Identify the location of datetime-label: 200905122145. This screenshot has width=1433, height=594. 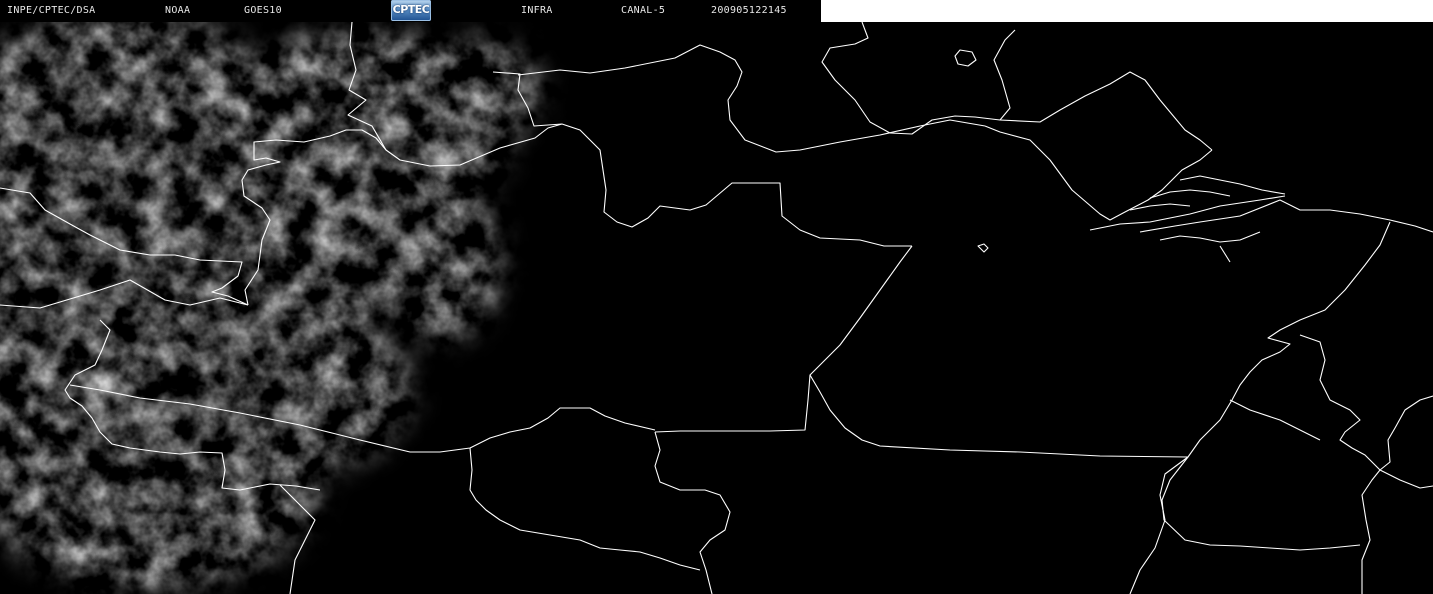
(749, 10).